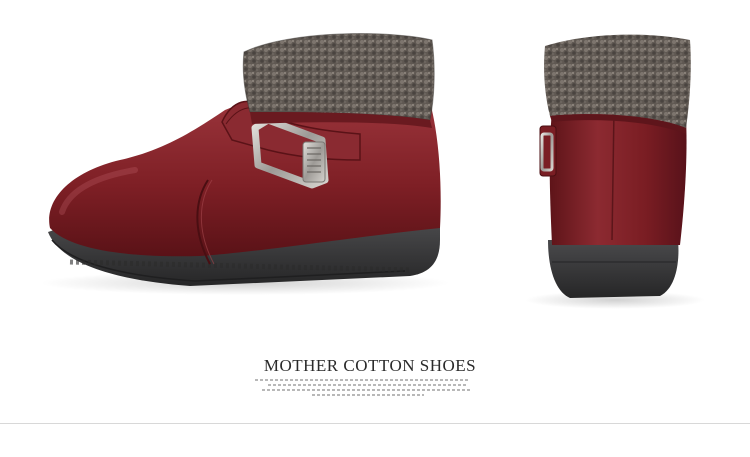 The width and height of the screenshot is (750, 457). I want to click on caption-title: MOTHER COTTON SHOES, so click(370, 365).